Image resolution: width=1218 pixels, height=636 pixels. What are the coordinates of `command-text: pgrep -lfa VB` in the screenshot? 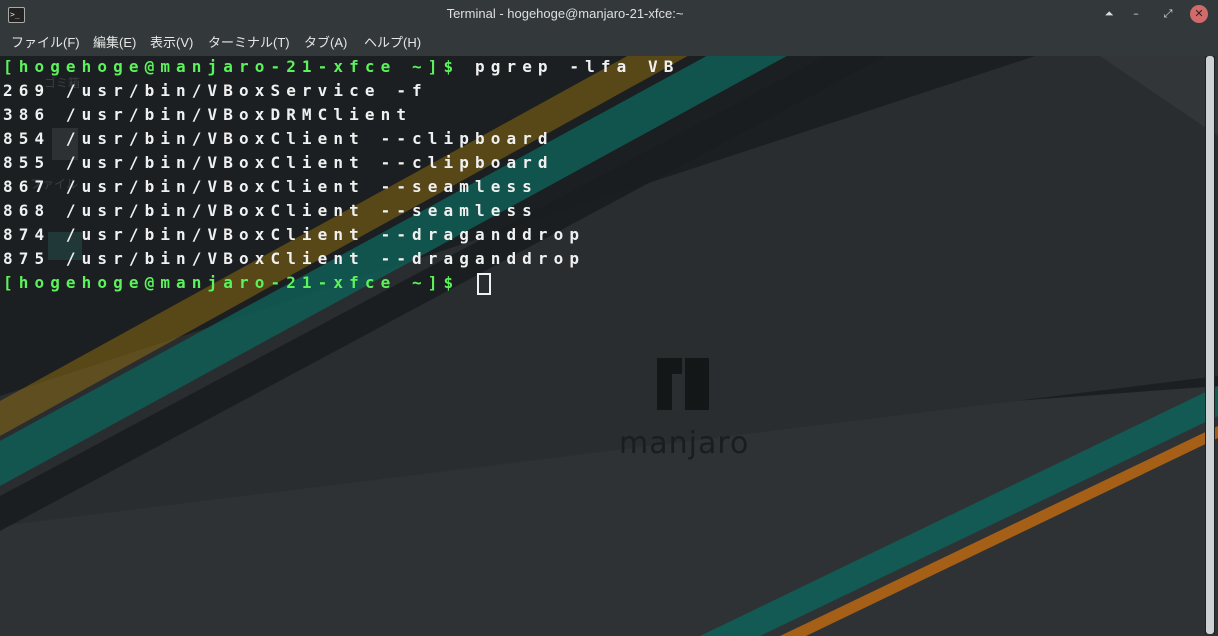 It's located at (577, 66).